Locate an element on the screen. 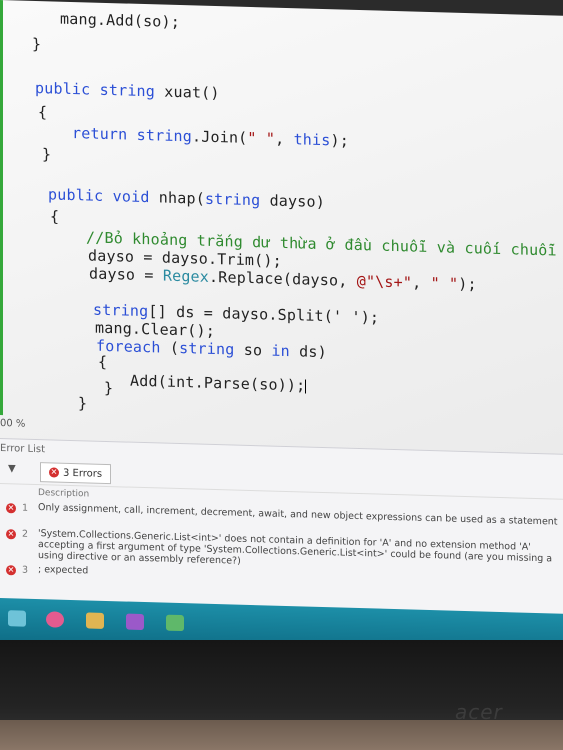  description-column-header: Description is located at coordinates (63, 493).